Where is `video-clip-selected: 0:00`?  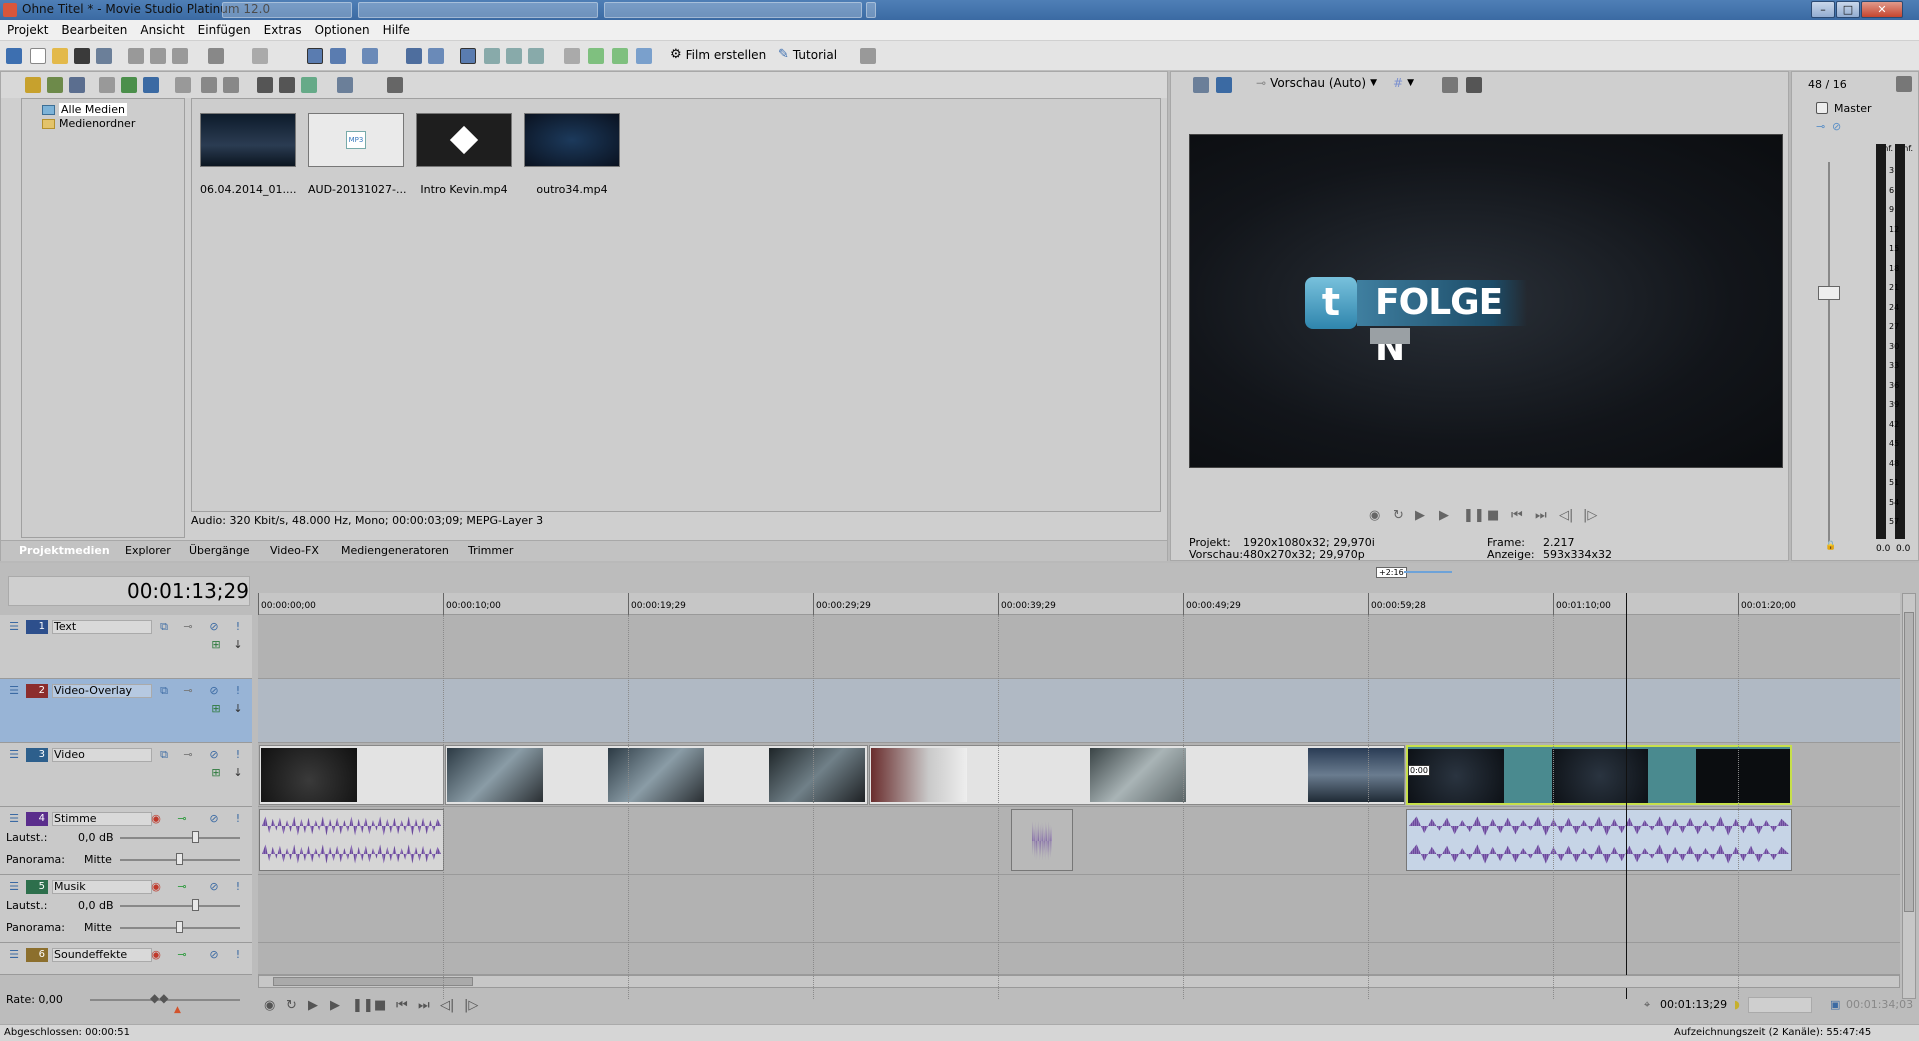 video-clip-selected: 0:00 is located at coordinates (1599, 775).